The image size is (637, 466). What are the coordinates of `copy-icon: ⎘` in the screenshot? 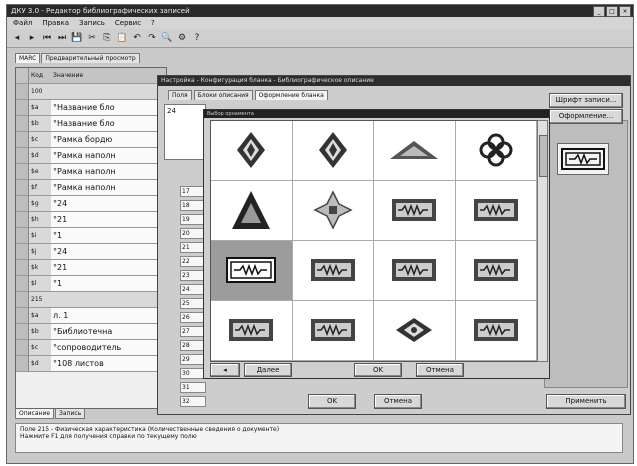 It's located at (107, 38).